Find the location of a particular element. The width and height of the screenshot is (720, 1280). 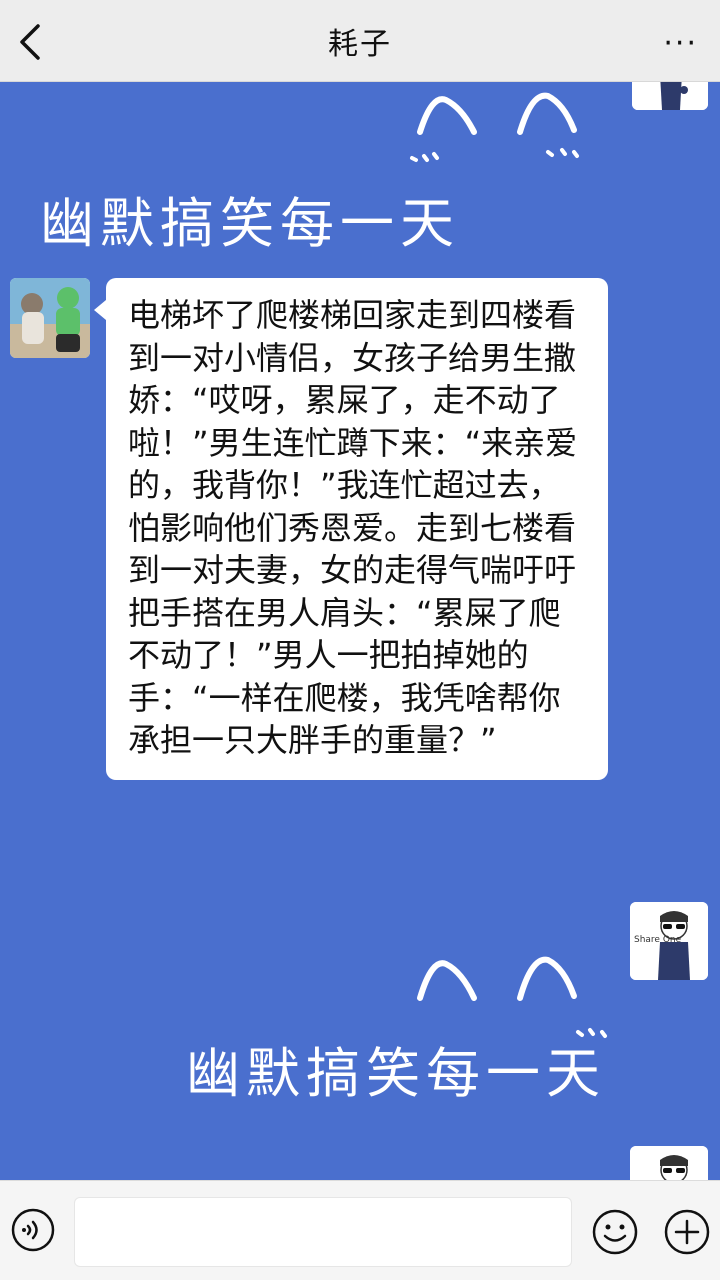

message-input is located at coordinates (323, 1232).